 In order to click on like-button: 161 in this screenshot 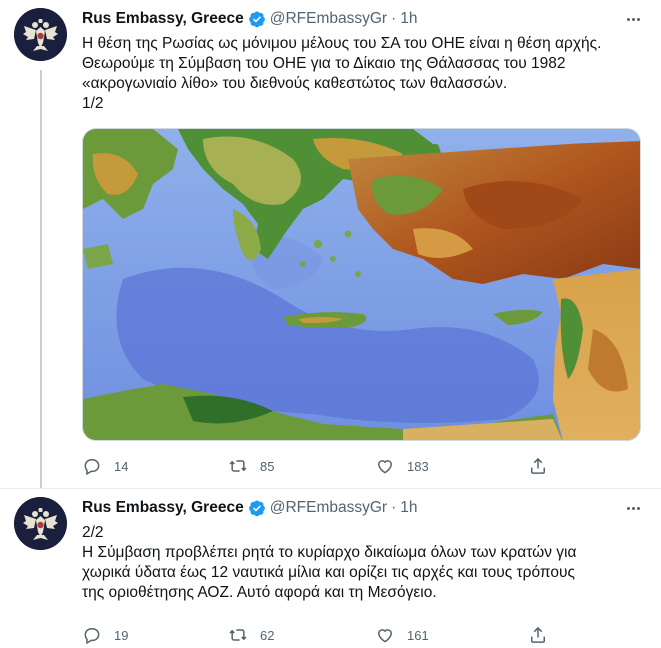, I will do `click(402, 635)`.